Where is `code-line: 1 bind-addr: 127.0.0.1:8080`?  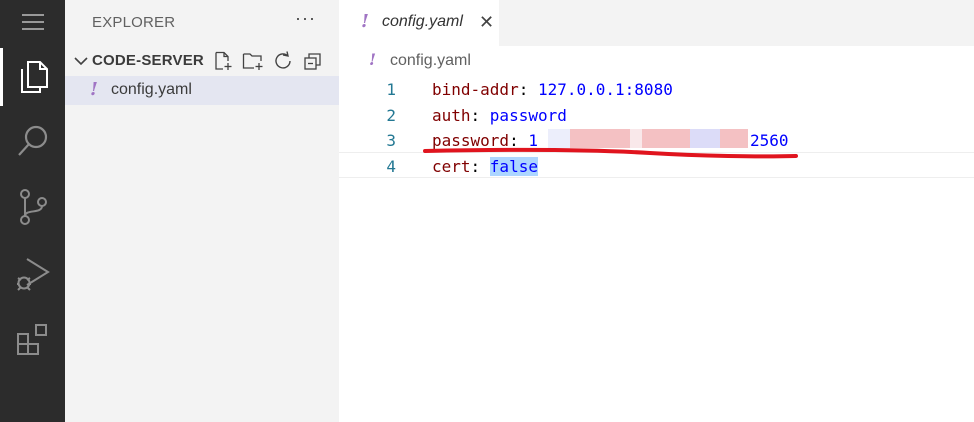
code-line: 1 bind-addr: 127.0.0.1:8080 is located at coordinates (656, 89).